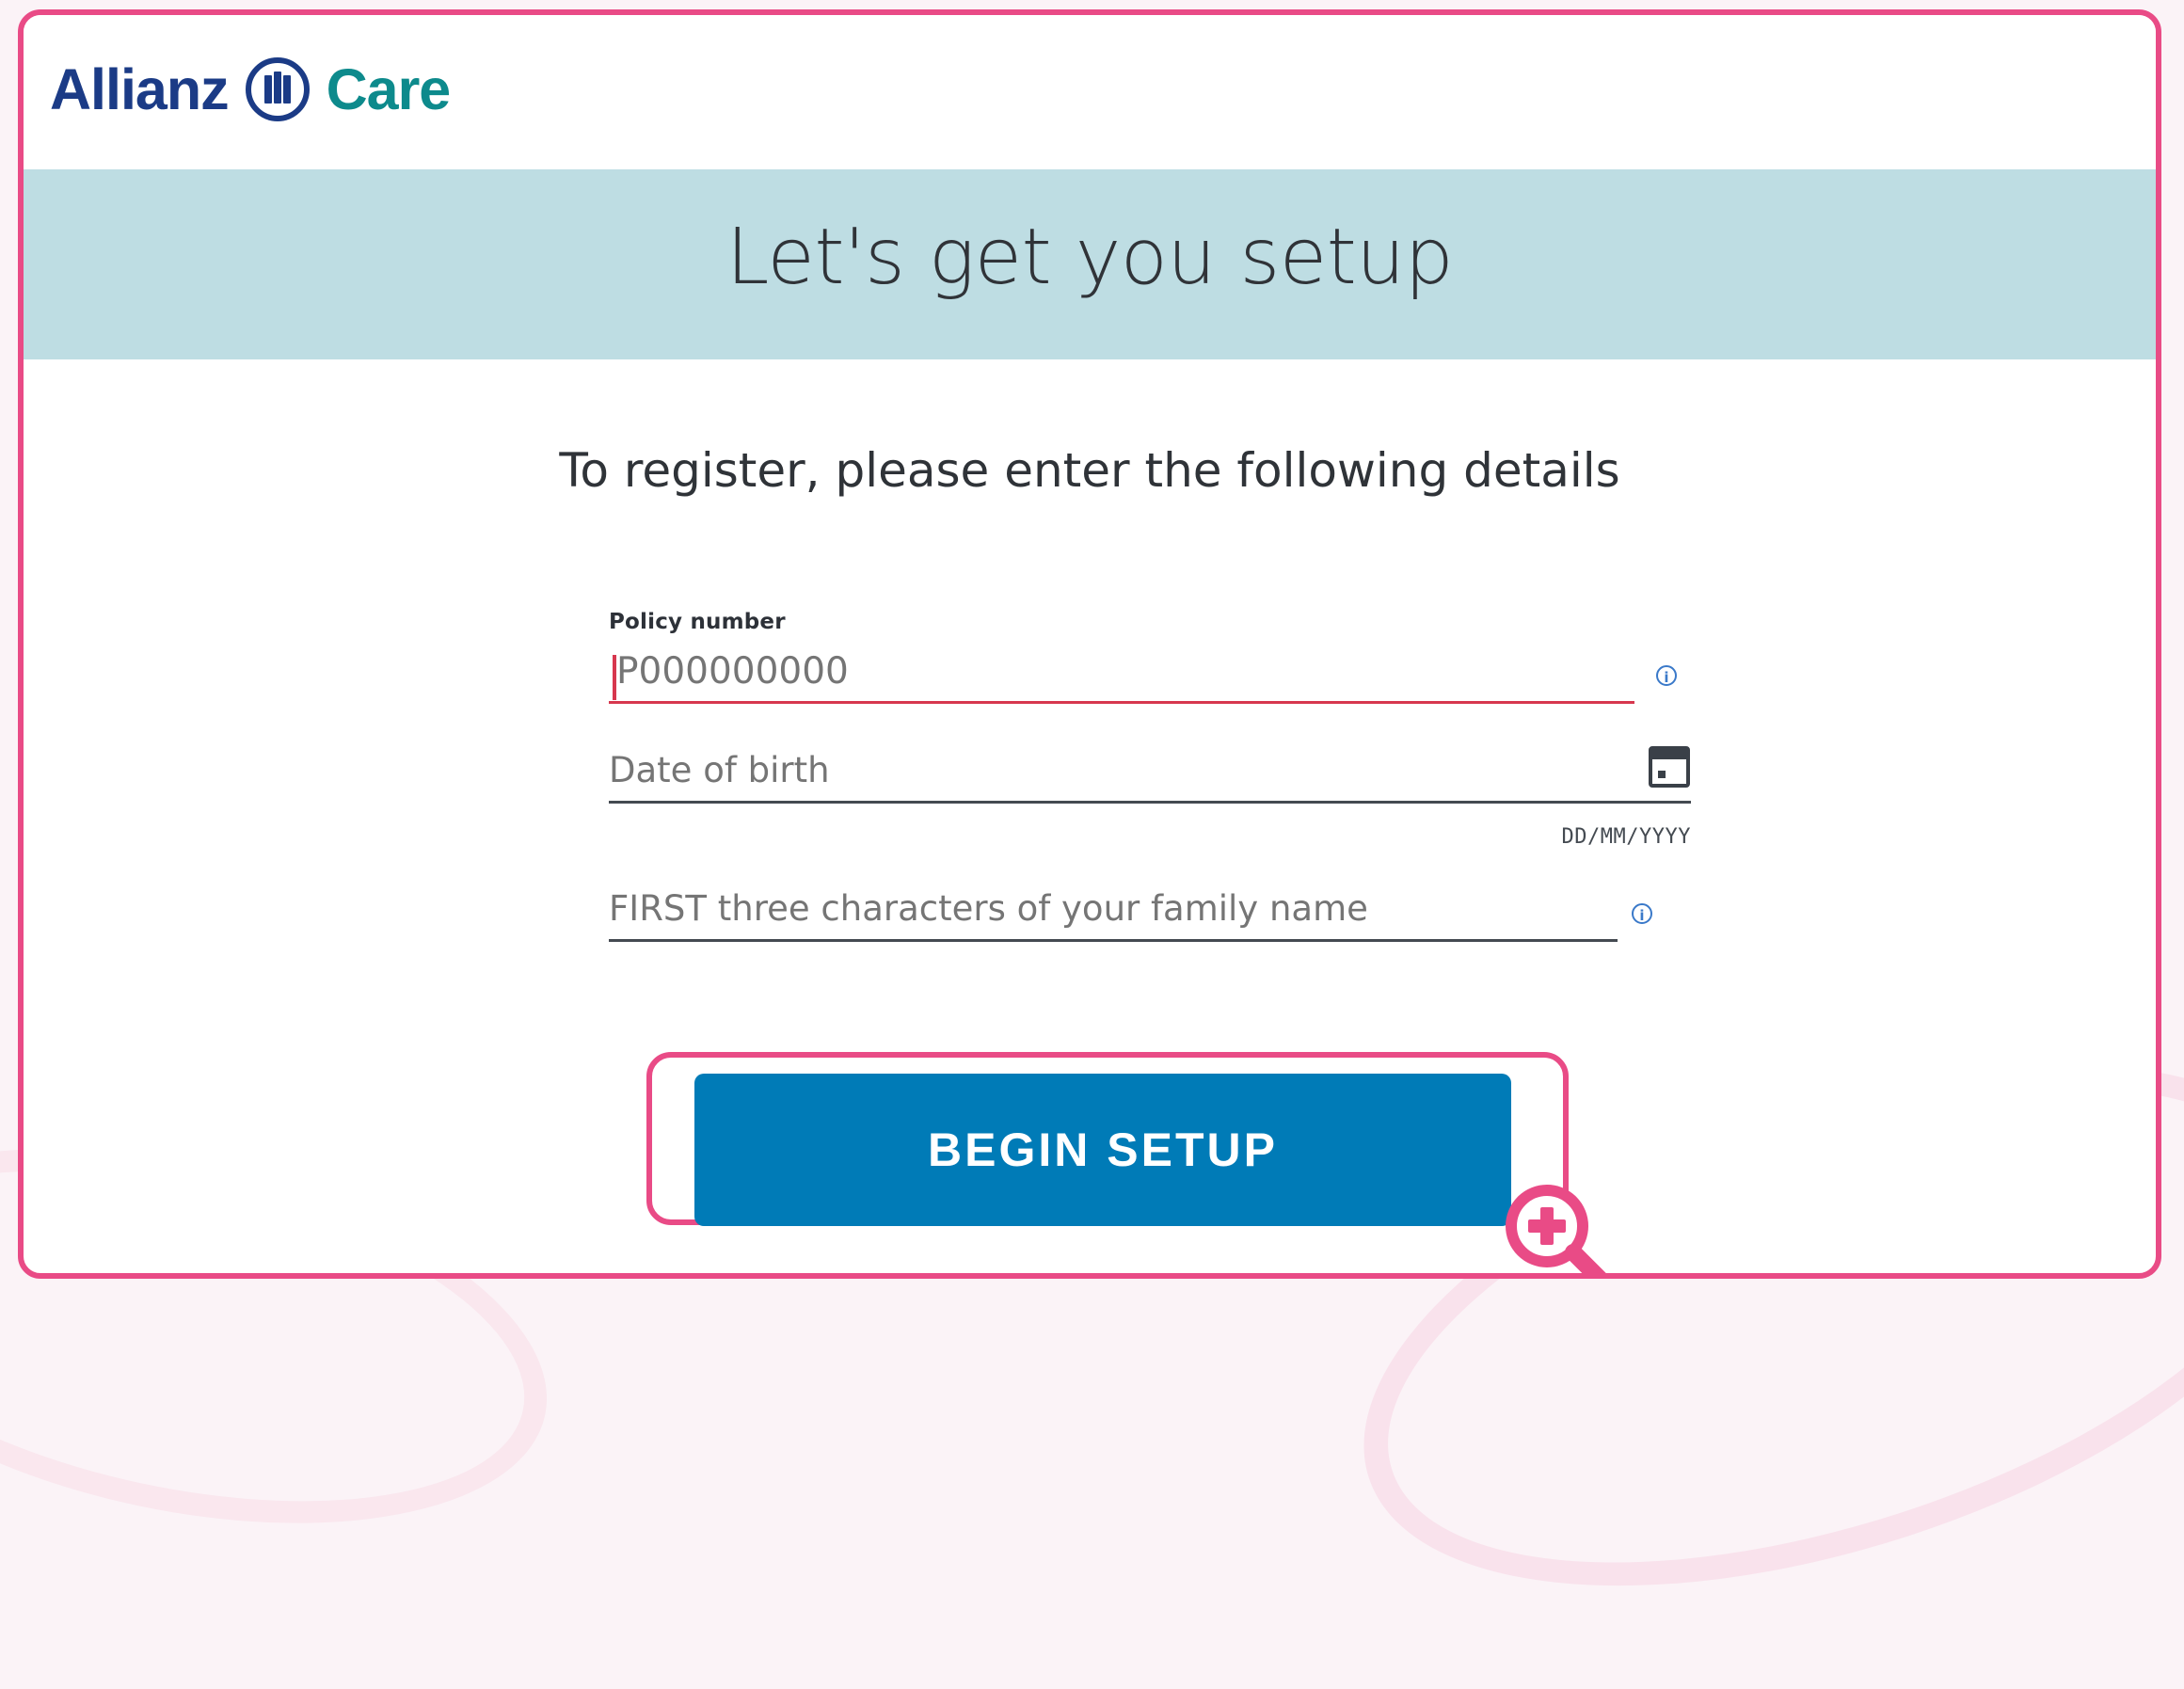  What do you see at coordinates (1150, 854) in the screenshot?
I see `registration-form: Policy number i DD/MM/YYYY i` at bounding box center [1150, 854].